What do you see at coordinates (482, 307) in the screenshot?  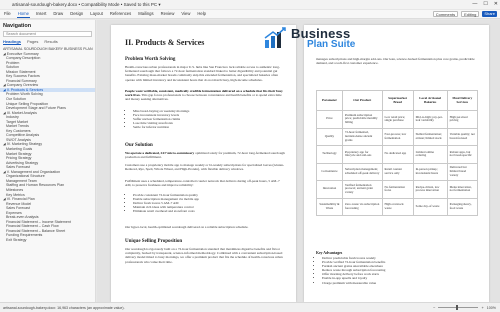 I see `zoom-in-button: +` at bounding box center [482, 307].